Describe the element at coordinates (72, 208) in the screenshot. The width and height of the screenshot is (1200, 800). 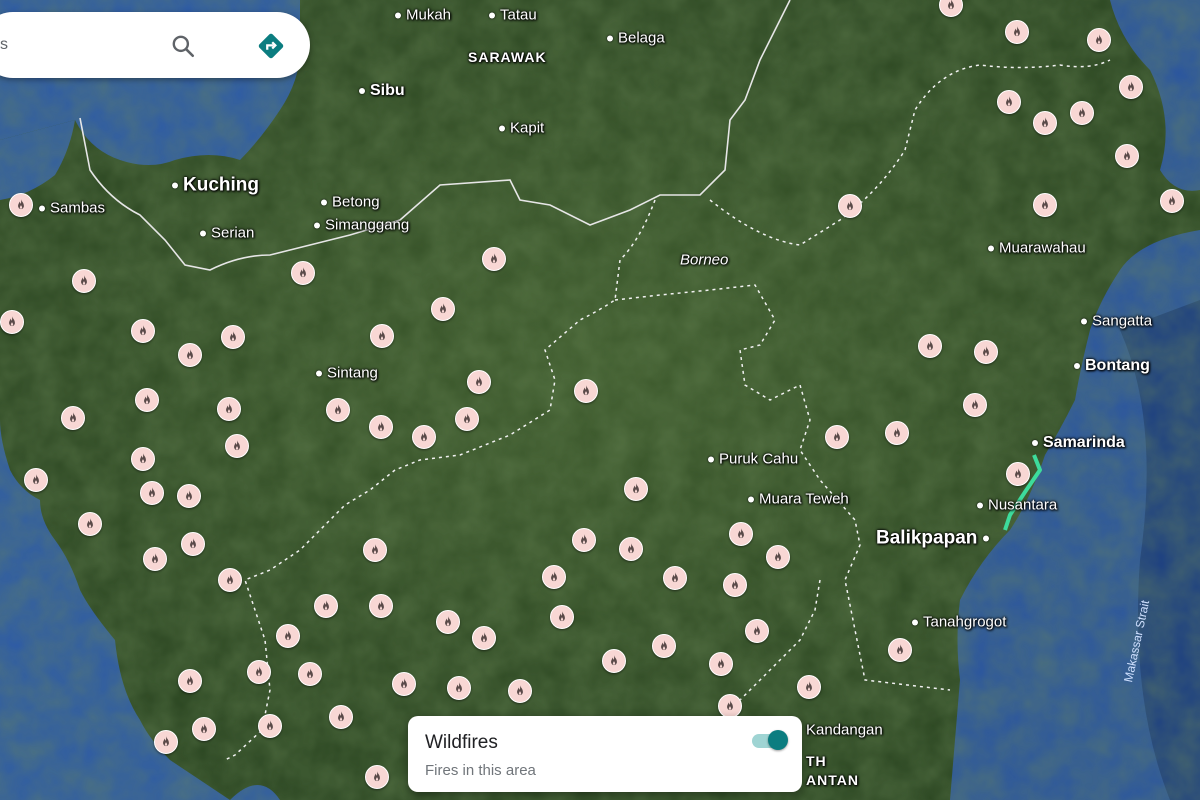
I see `place-label: Sambas` at that location.